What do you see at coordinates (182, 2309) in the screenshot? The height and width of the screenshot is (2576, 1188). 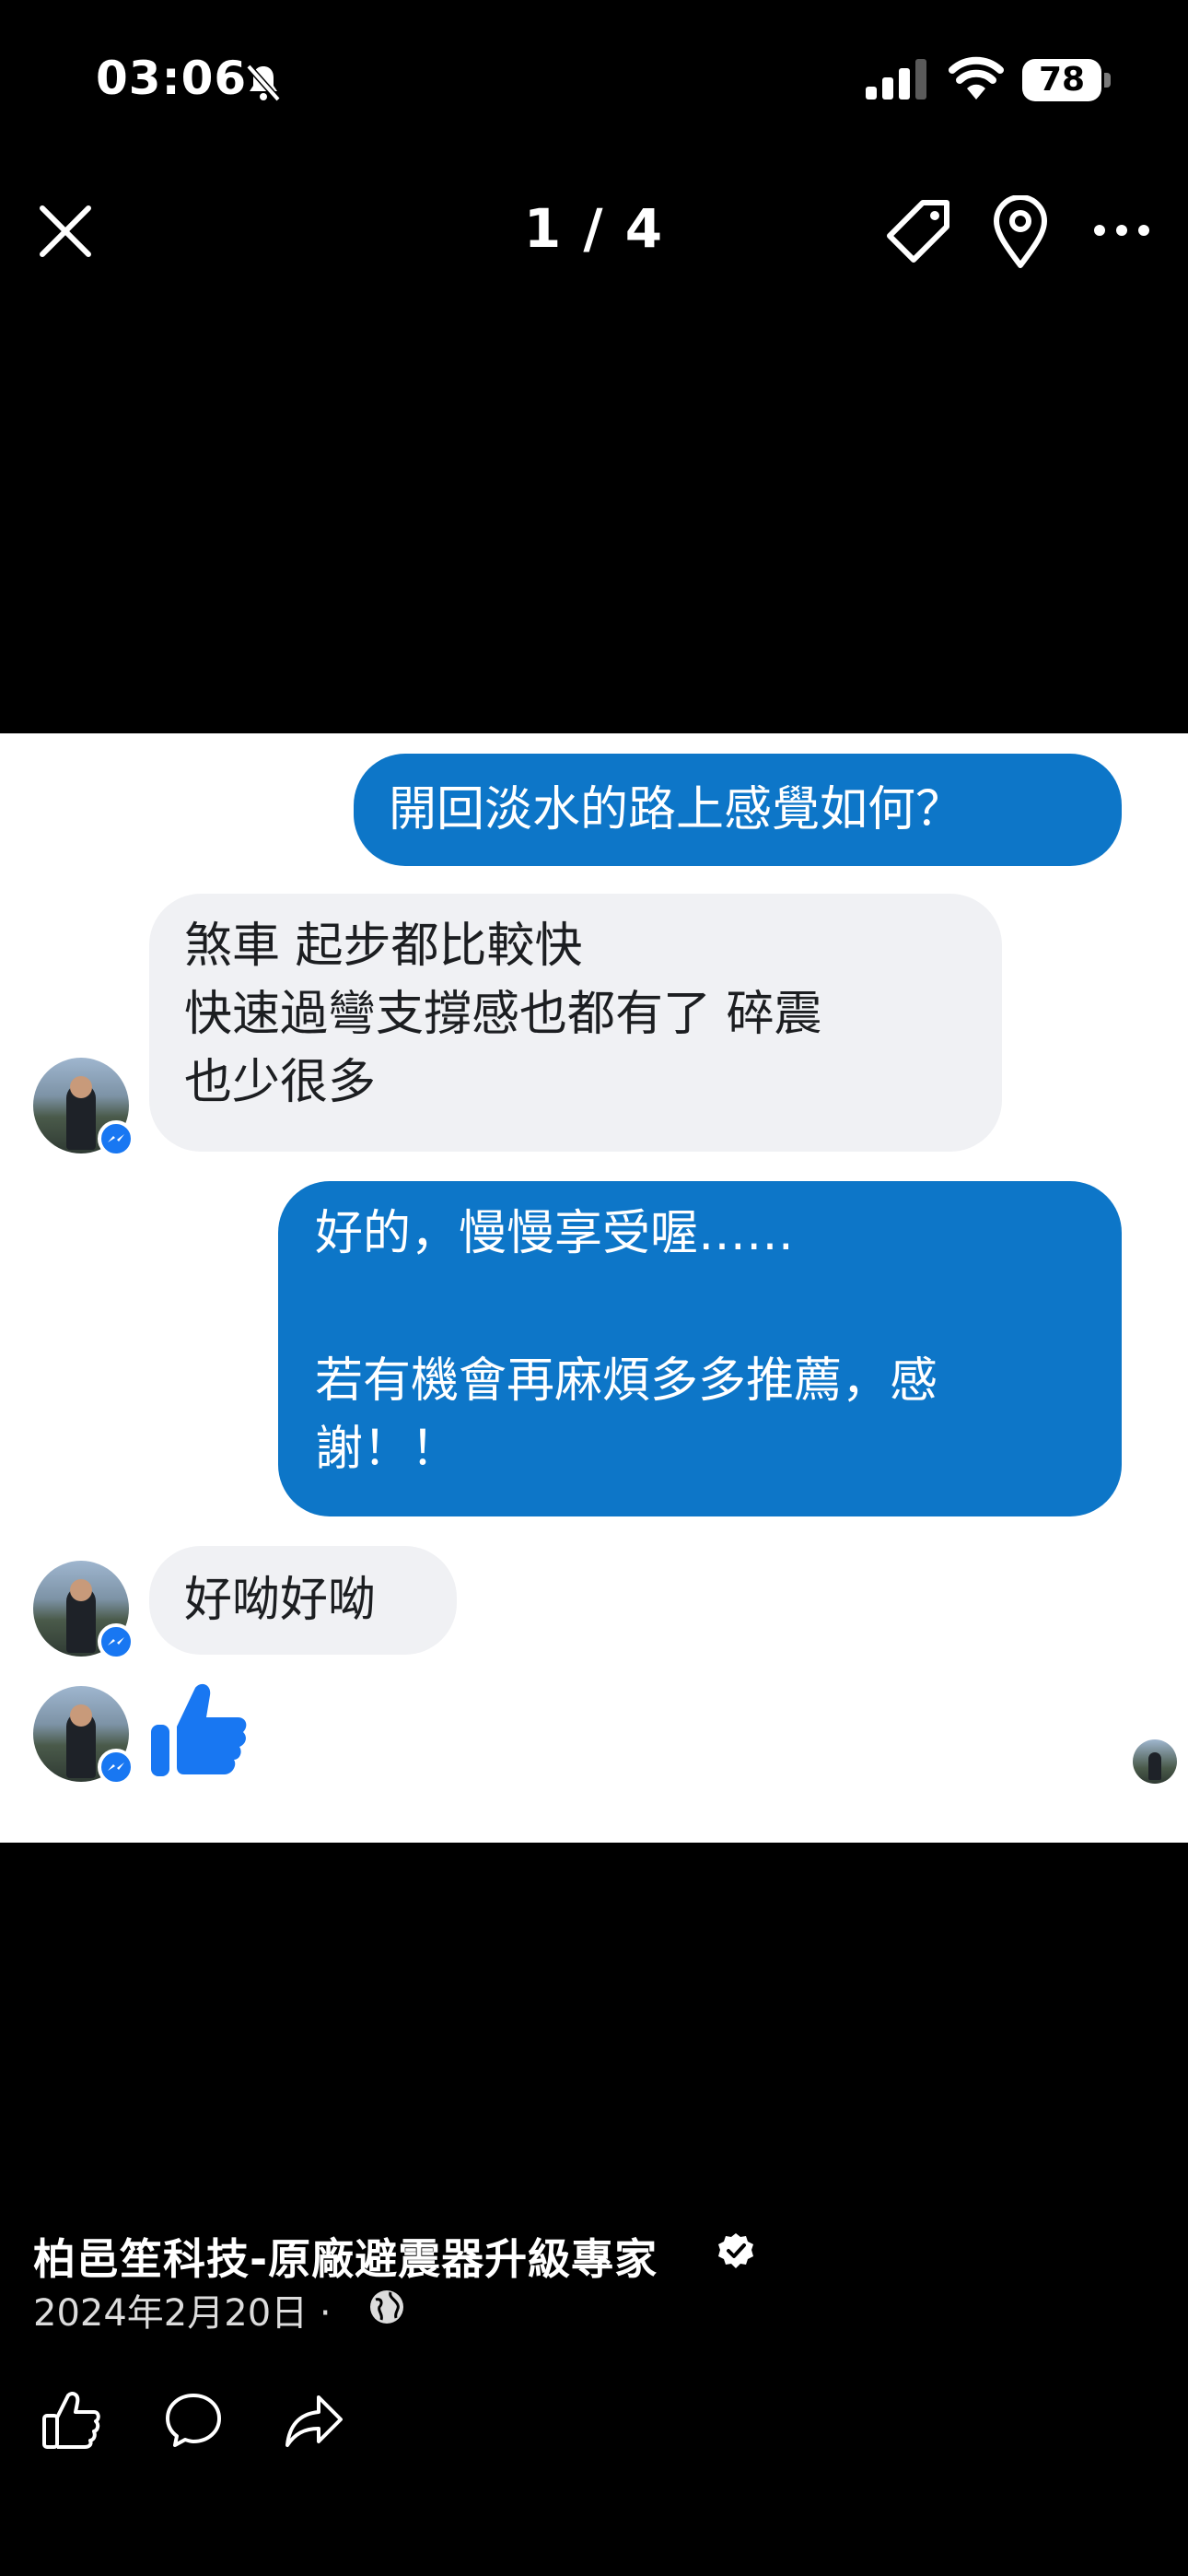 I see `post-date: 2024年2月20日 ·` at bounding box center [182, 2309].